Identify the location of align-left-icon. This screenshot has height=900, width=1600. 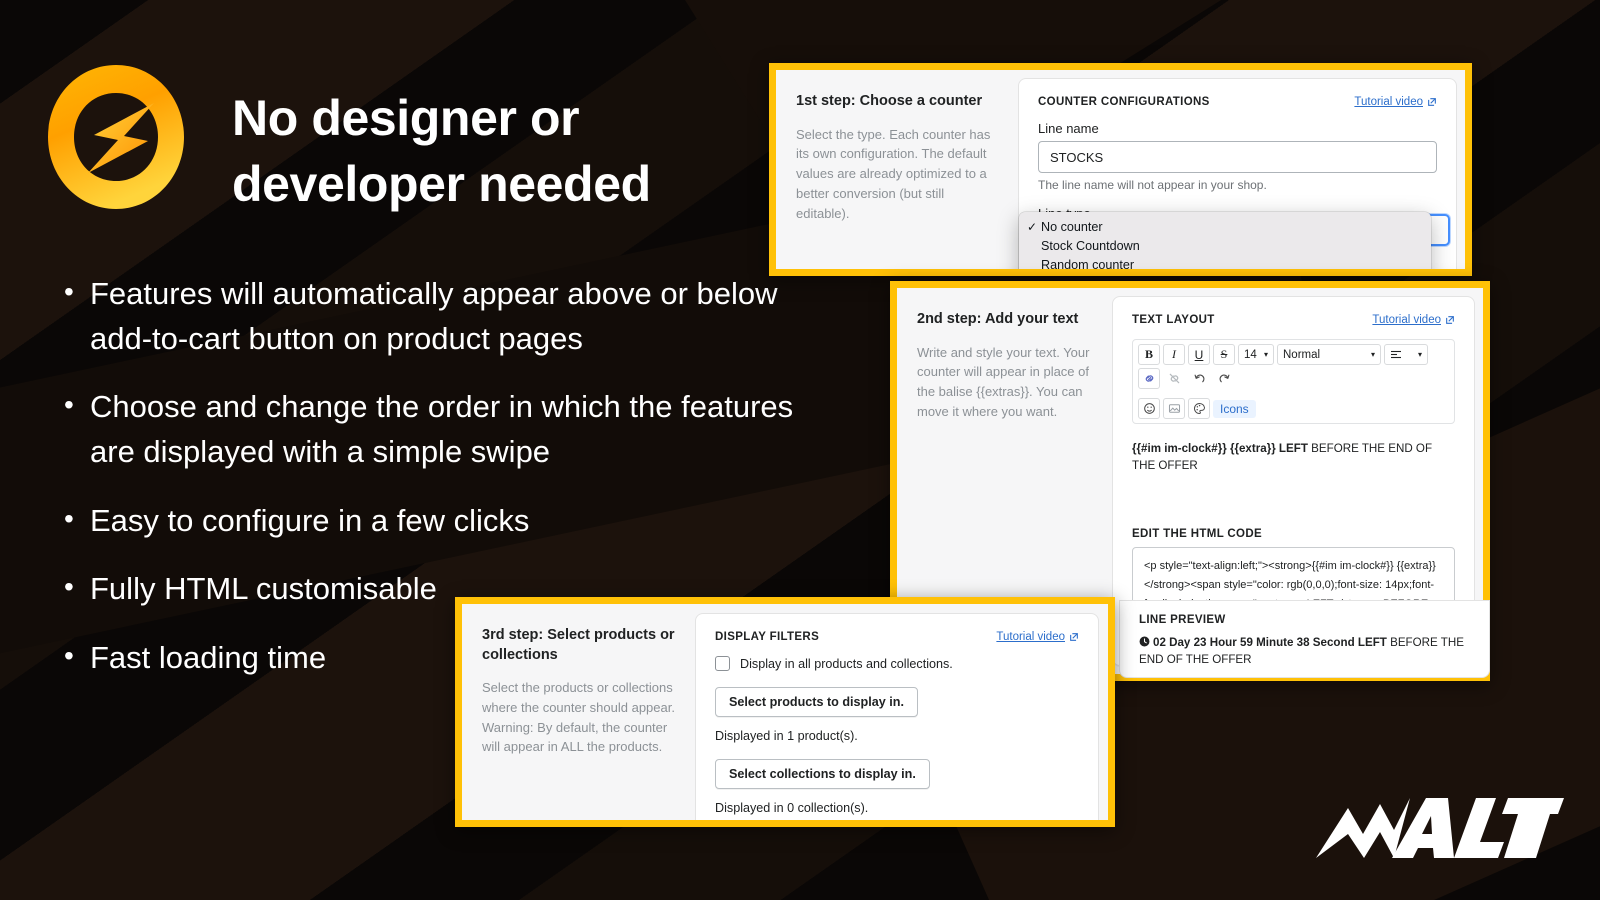
(1396, 354).